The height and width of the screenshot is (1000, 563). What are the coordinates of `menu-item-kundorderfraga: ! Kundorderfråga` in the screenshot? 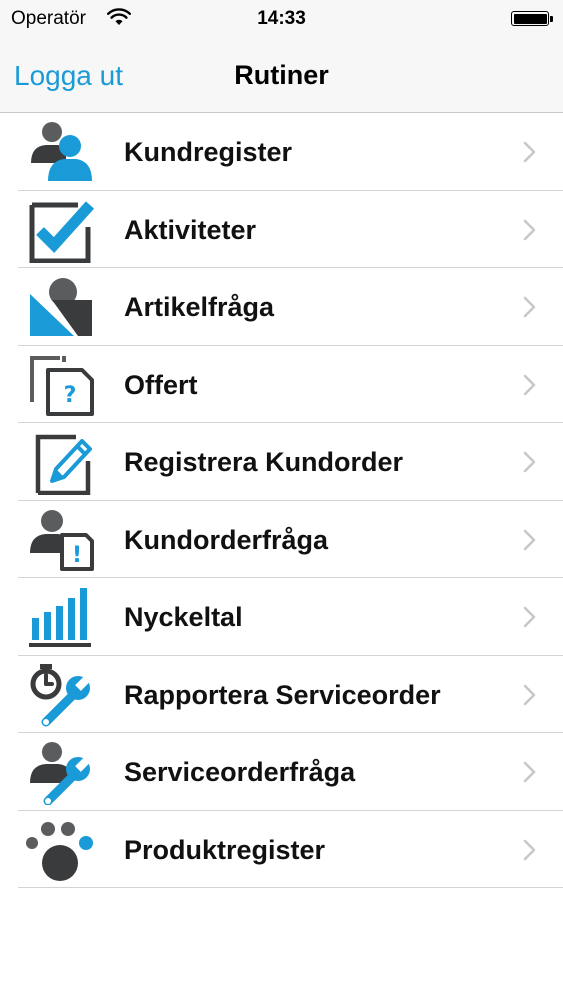 It's located at (281, 540).